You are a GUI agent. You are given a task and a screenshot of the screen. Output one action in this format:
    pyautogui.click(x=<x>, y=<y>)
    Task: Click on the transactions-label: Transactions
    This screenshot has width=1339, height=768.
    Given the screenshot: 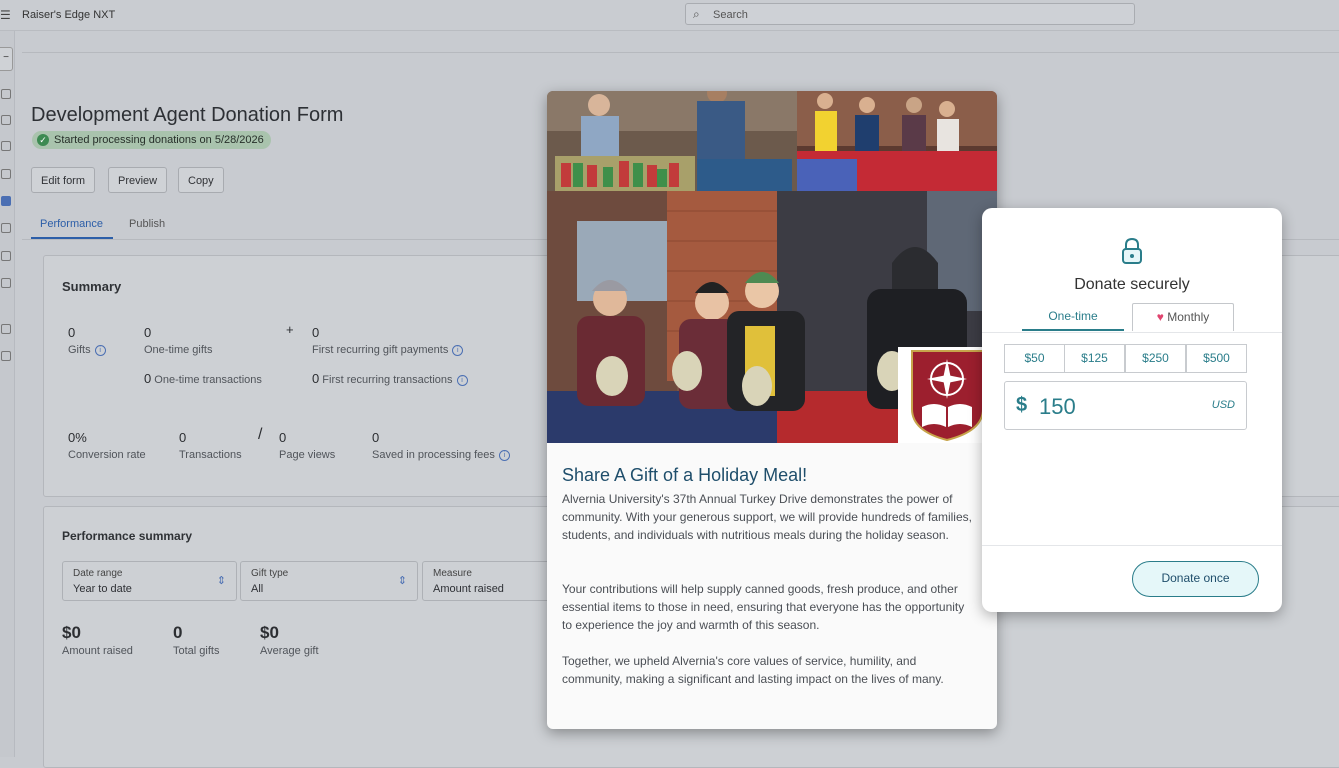 What is the action you would take?
    pyautogui.click(x=210, y=455)
    